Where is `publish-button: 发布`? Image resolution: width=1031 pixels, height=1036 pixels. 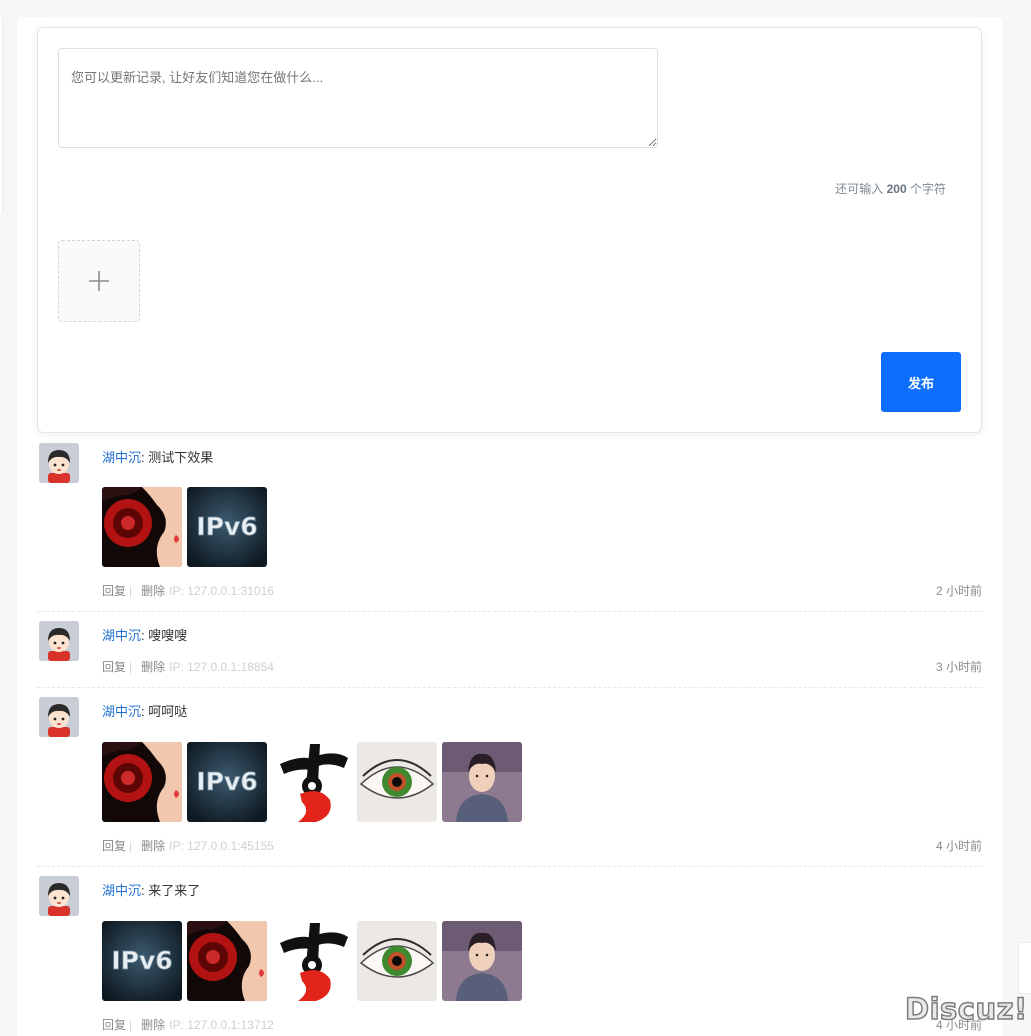
publish-button: 发布 is located at coordinates (921, 382).